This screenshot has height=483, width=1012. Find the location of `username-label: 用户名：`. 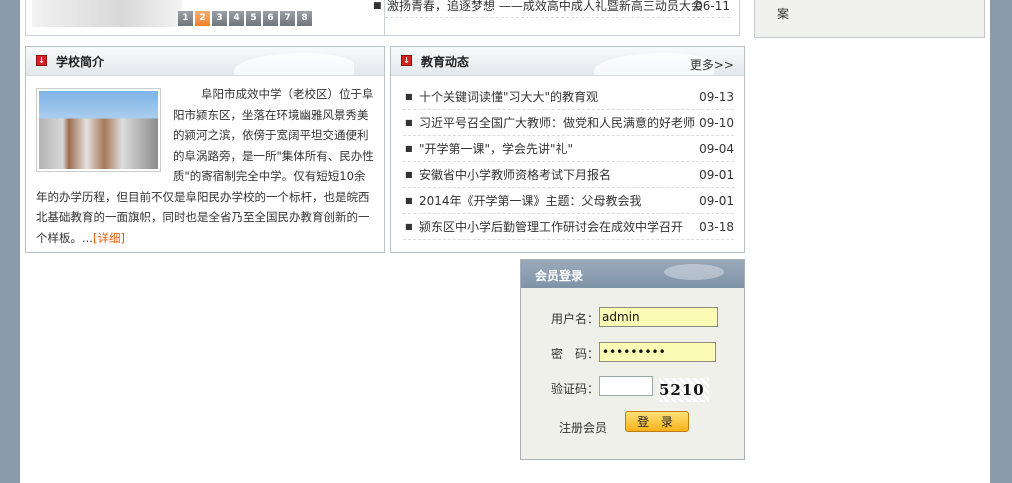

username-label: 用户名： is located at coordinates (575, 319).